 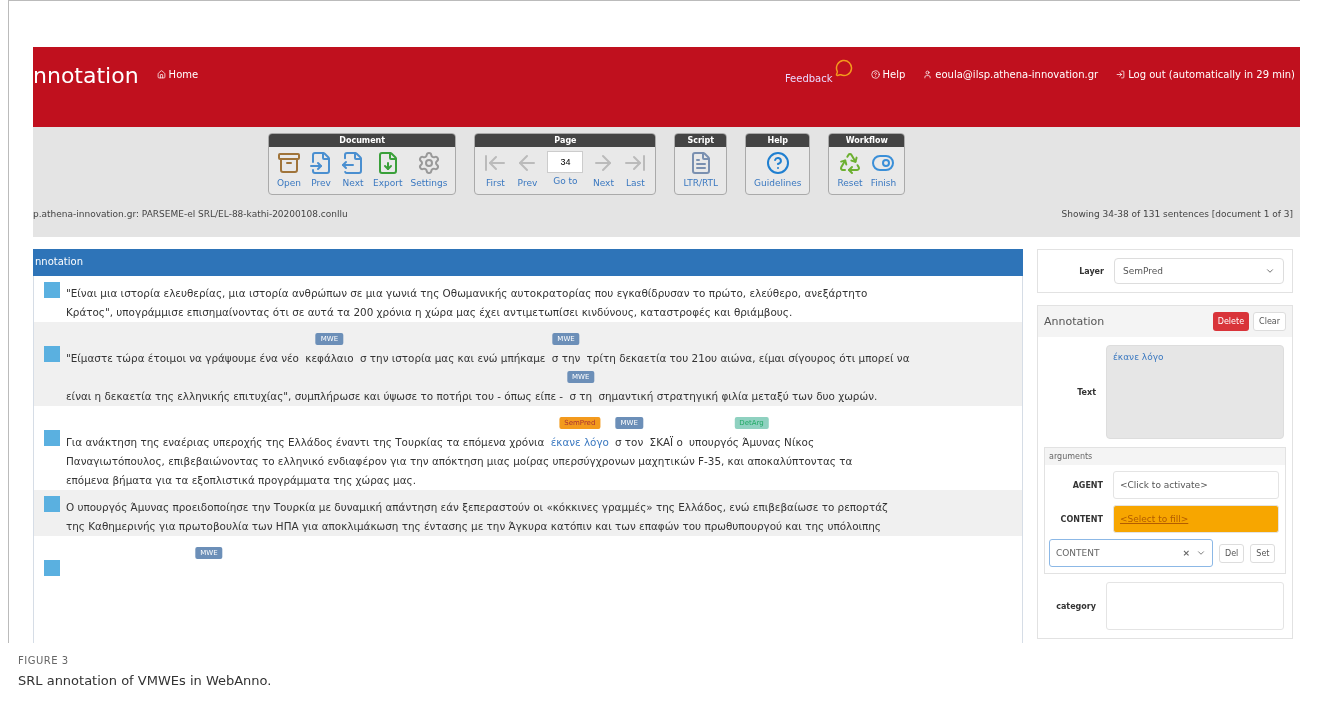 I want to click on category-field, so click(x=1195, y=606).